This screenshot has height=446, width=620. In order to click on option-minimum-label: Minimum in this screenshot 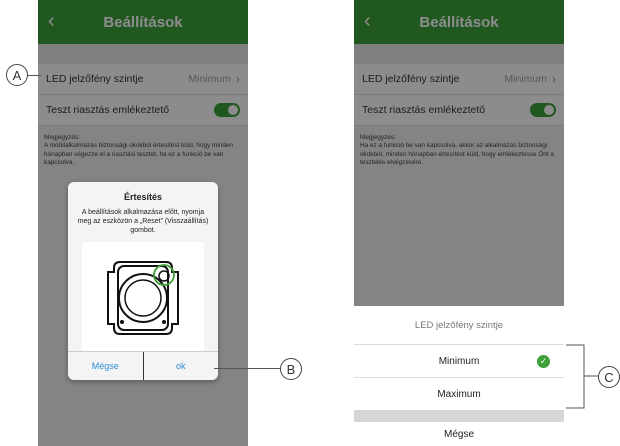, I will do `click(459, 361)`.